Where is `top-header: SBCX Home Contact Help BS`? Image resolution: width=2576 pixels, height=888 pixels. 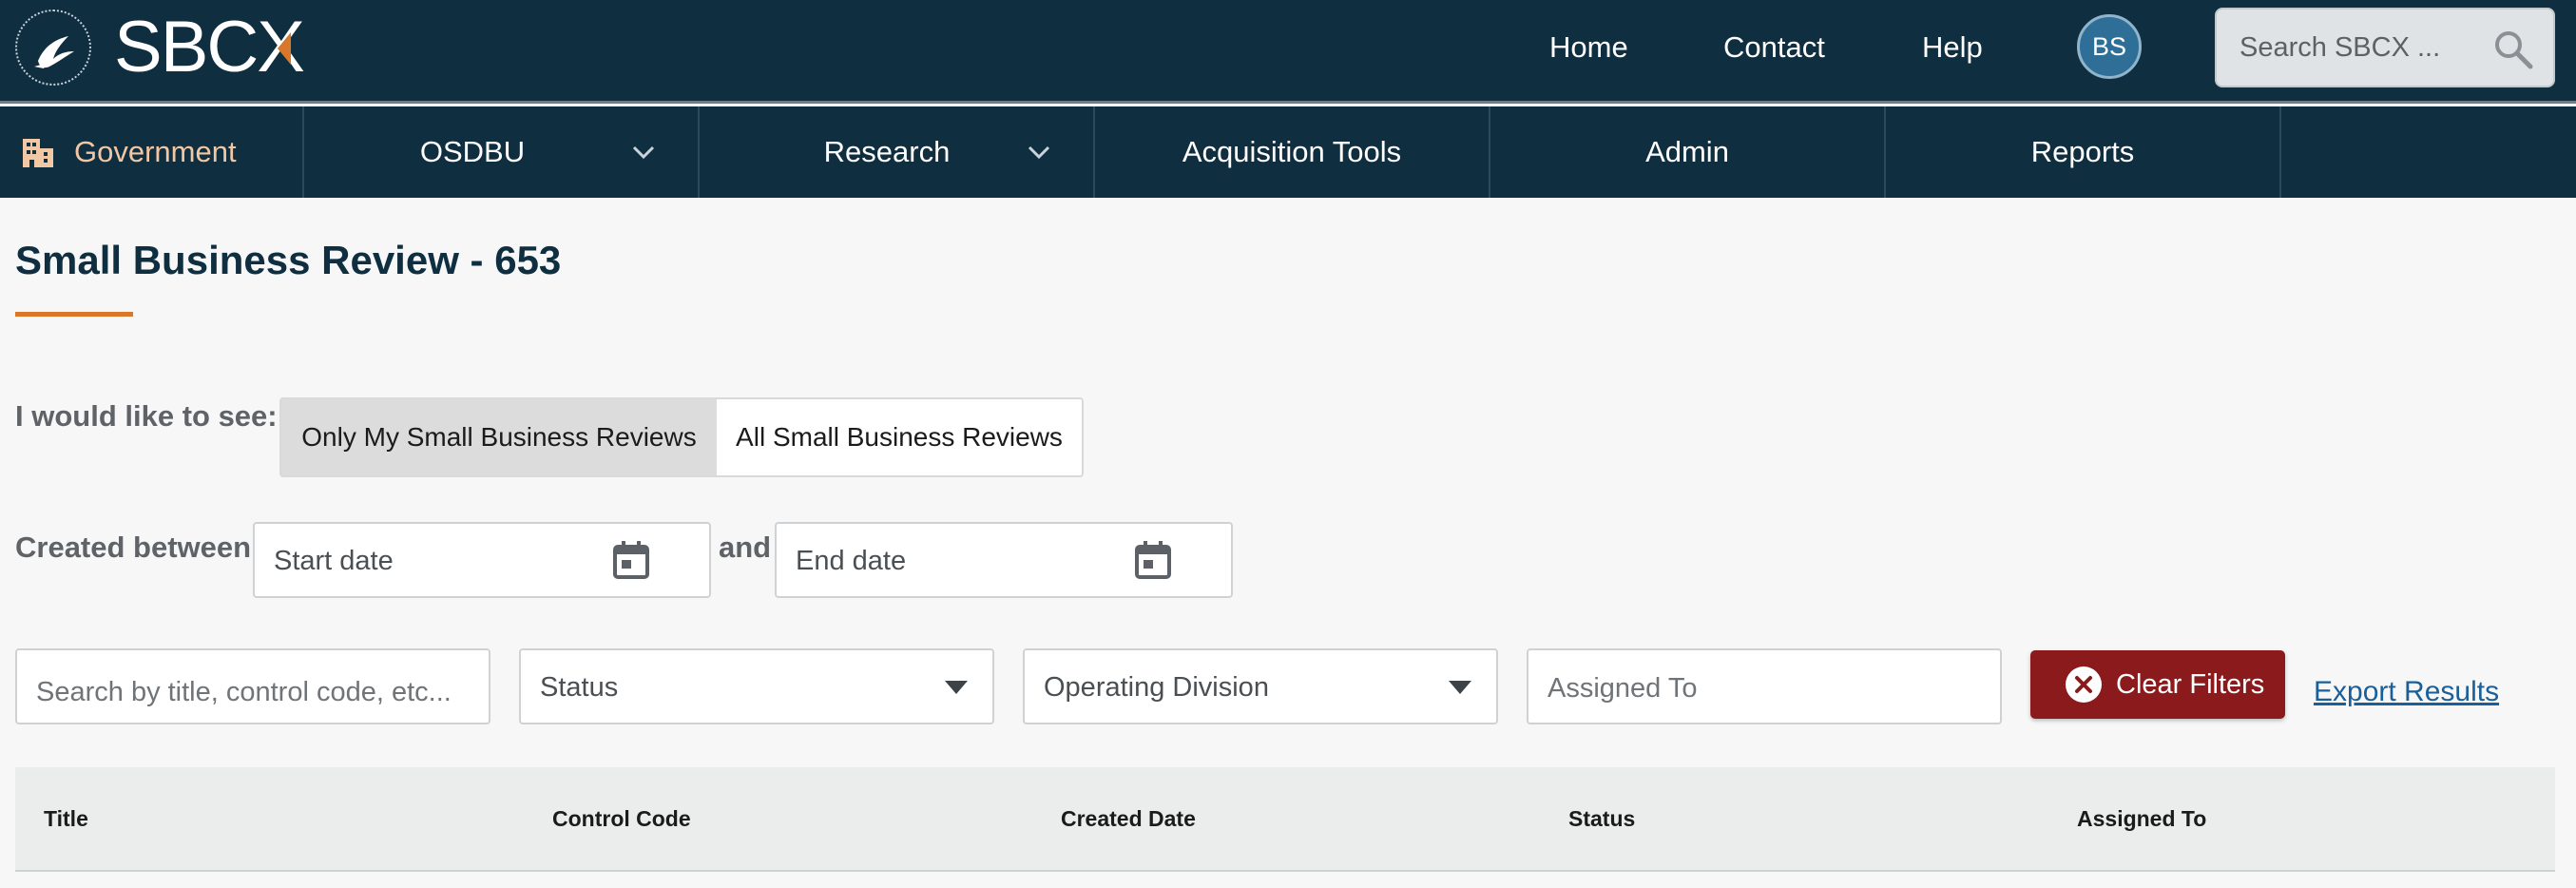 top-header: SBCX Home Contact Help BS is located at coordinates (1288, 52).